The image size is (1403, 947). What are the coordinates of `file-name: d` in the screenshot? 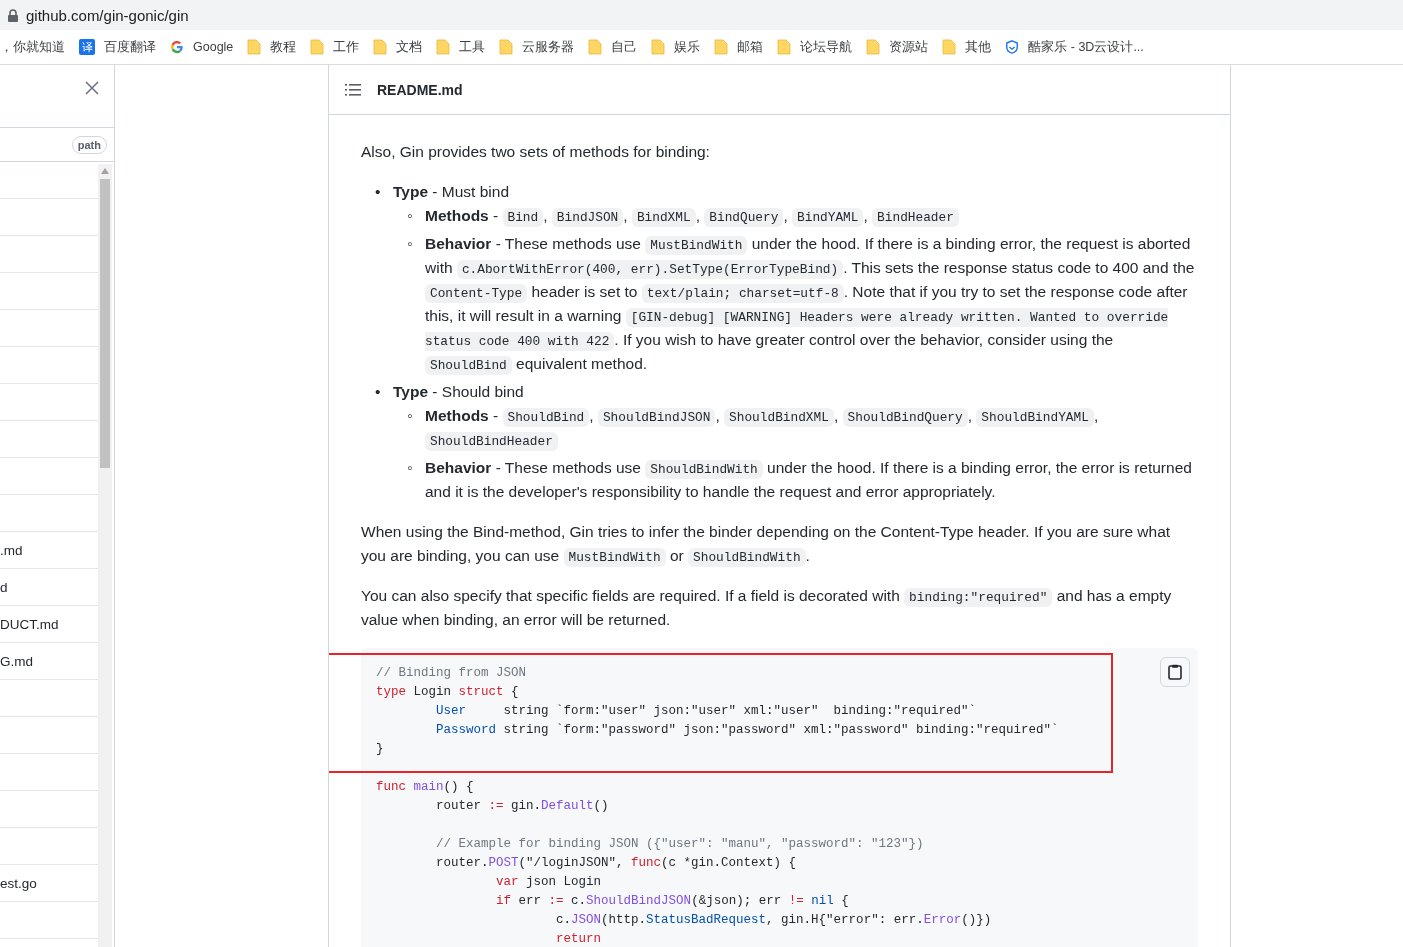 It's located at (4, 587).